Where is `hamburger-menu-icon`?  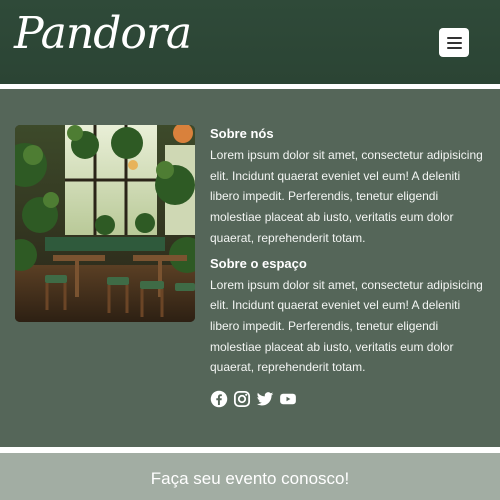 hamburger-menu-icon is located at coordinates (454, 42).